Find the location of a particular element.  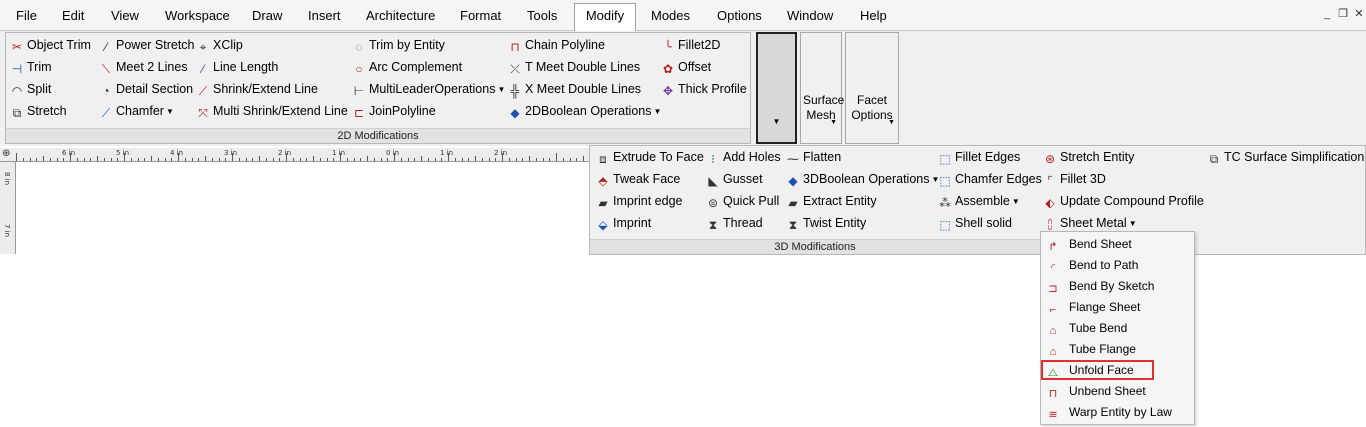

fillet-3d-tool: ⌜ Fillet 3D is located at coordinates (1074, 179).